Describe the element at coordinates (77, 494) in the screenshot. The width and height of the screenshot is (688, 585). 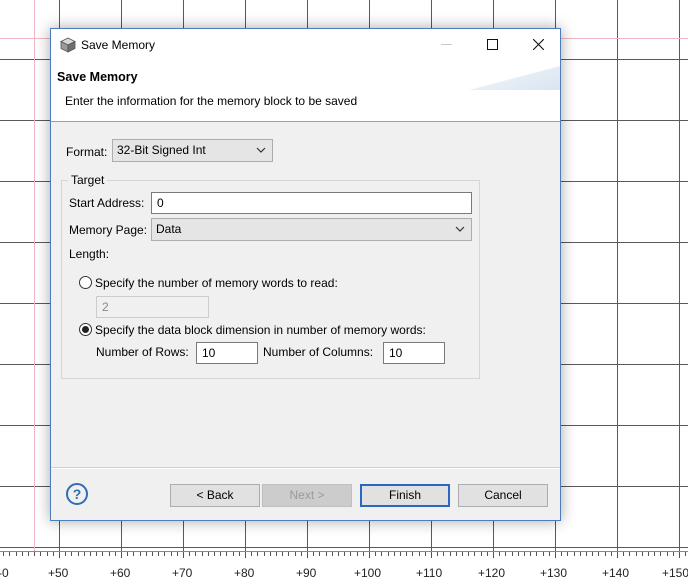
I see `help-icon: ?` at that location.